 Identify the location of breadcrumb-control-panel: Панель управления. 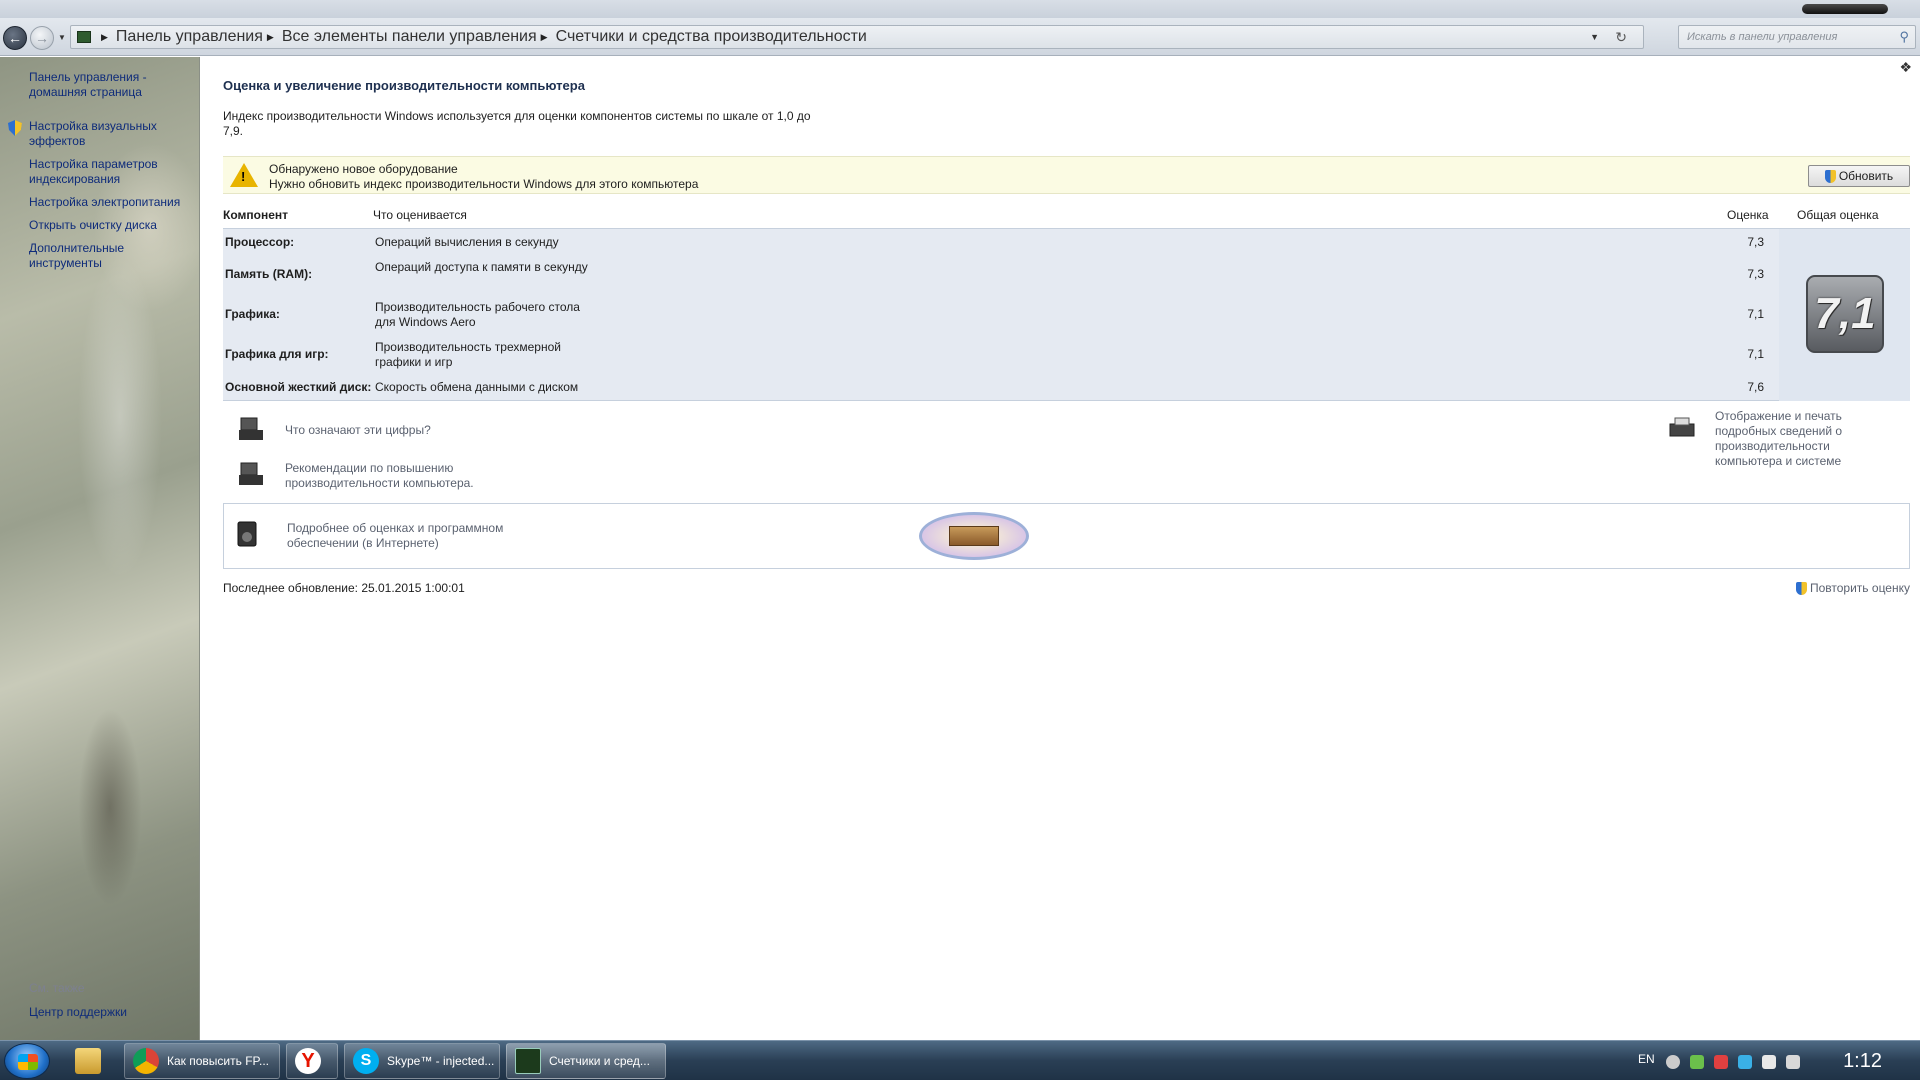
(189, 37).